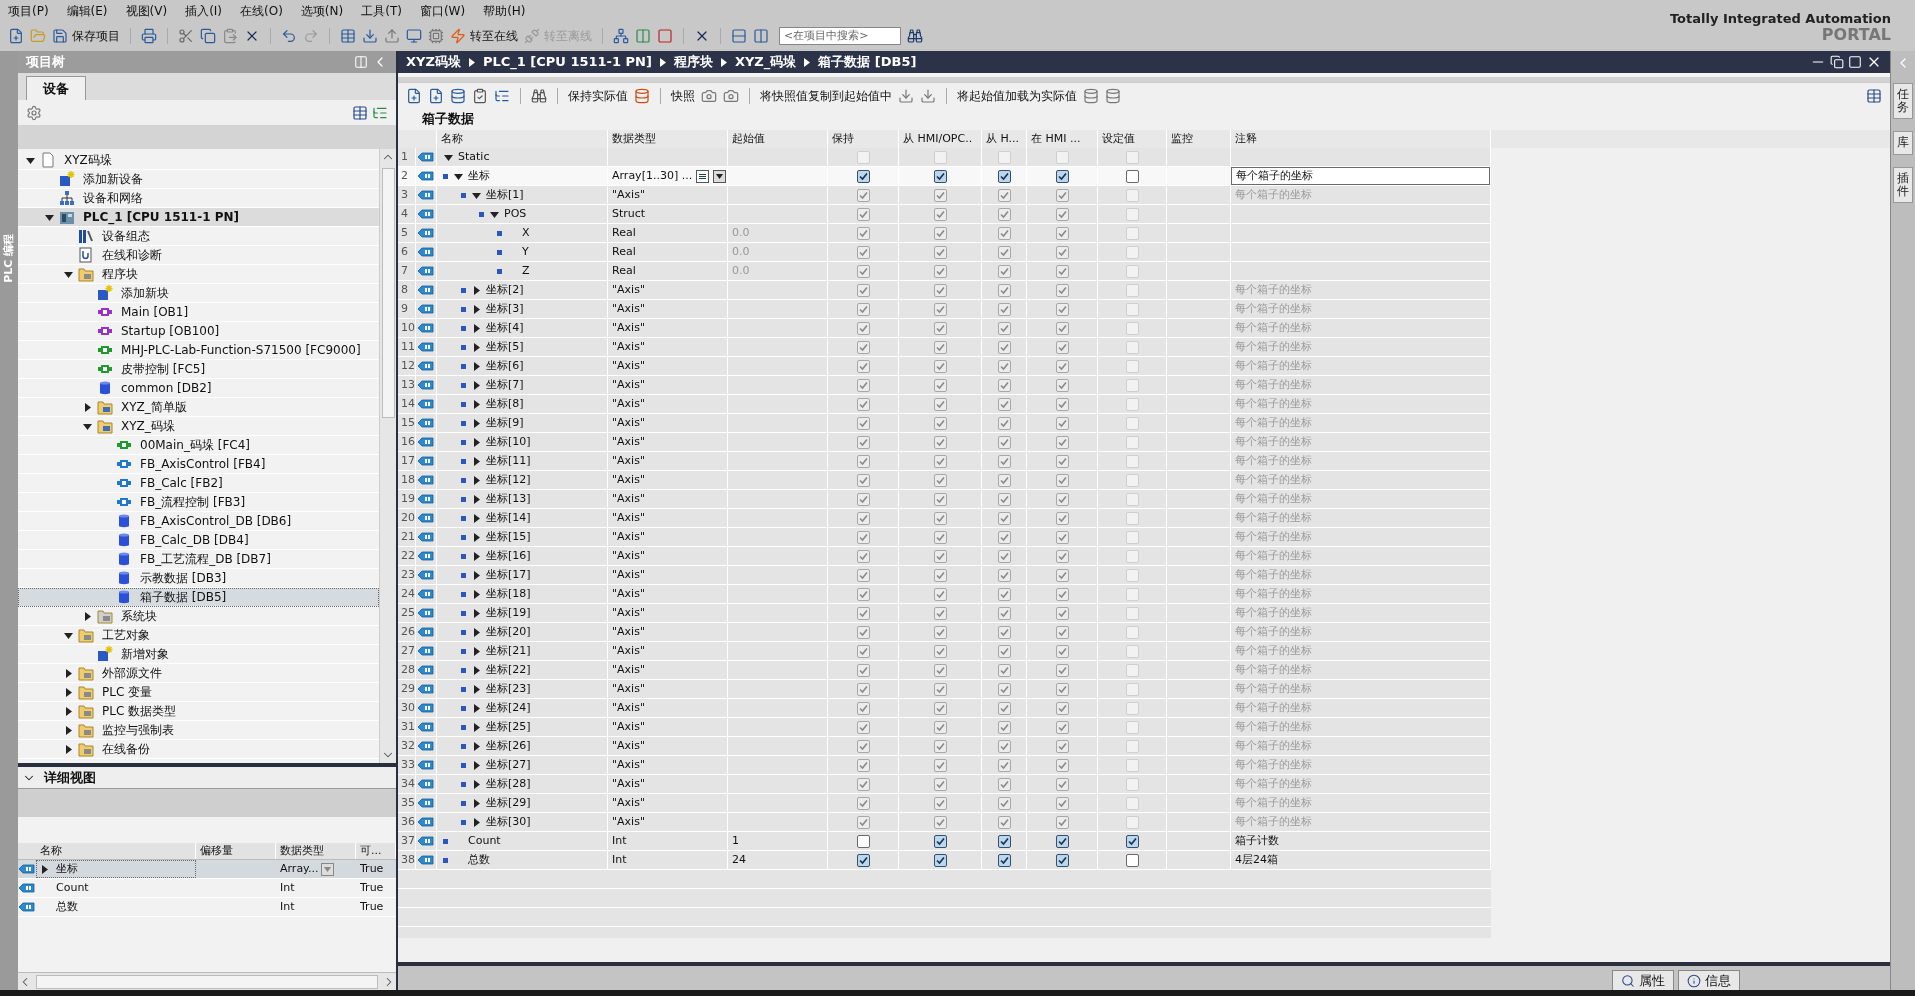  Describe the element at coordinates (198, 654) in the screenshot. I see `tree-item: 新增对象` at that location.